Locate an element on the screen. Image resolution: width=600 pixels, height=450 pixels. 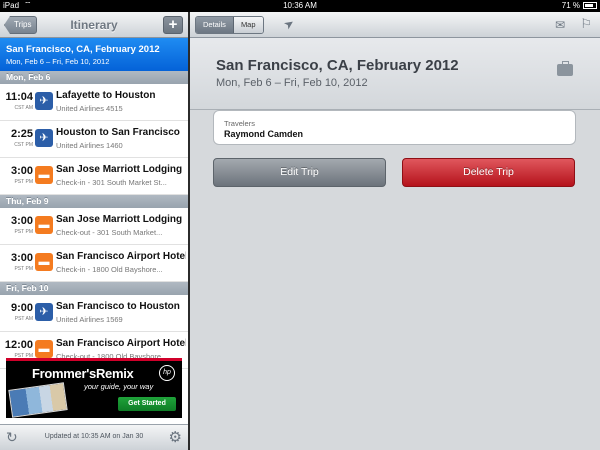
battery-icon is located at coordinates (590, 5).